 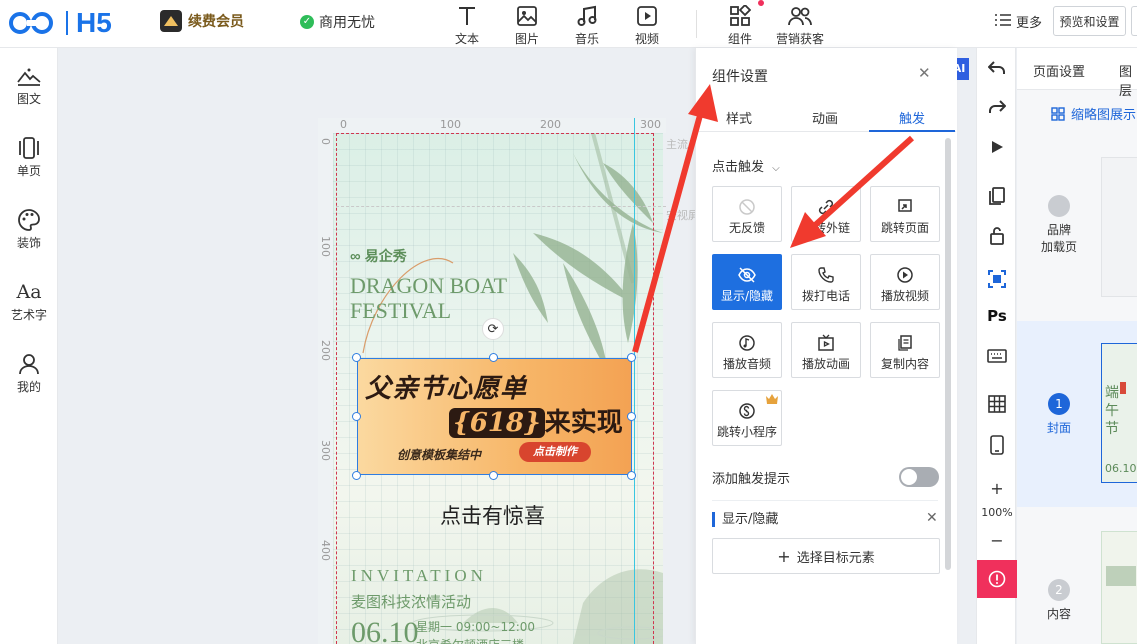 I want to click on rotate-handle: ⟳, so click(x=493, y=329).